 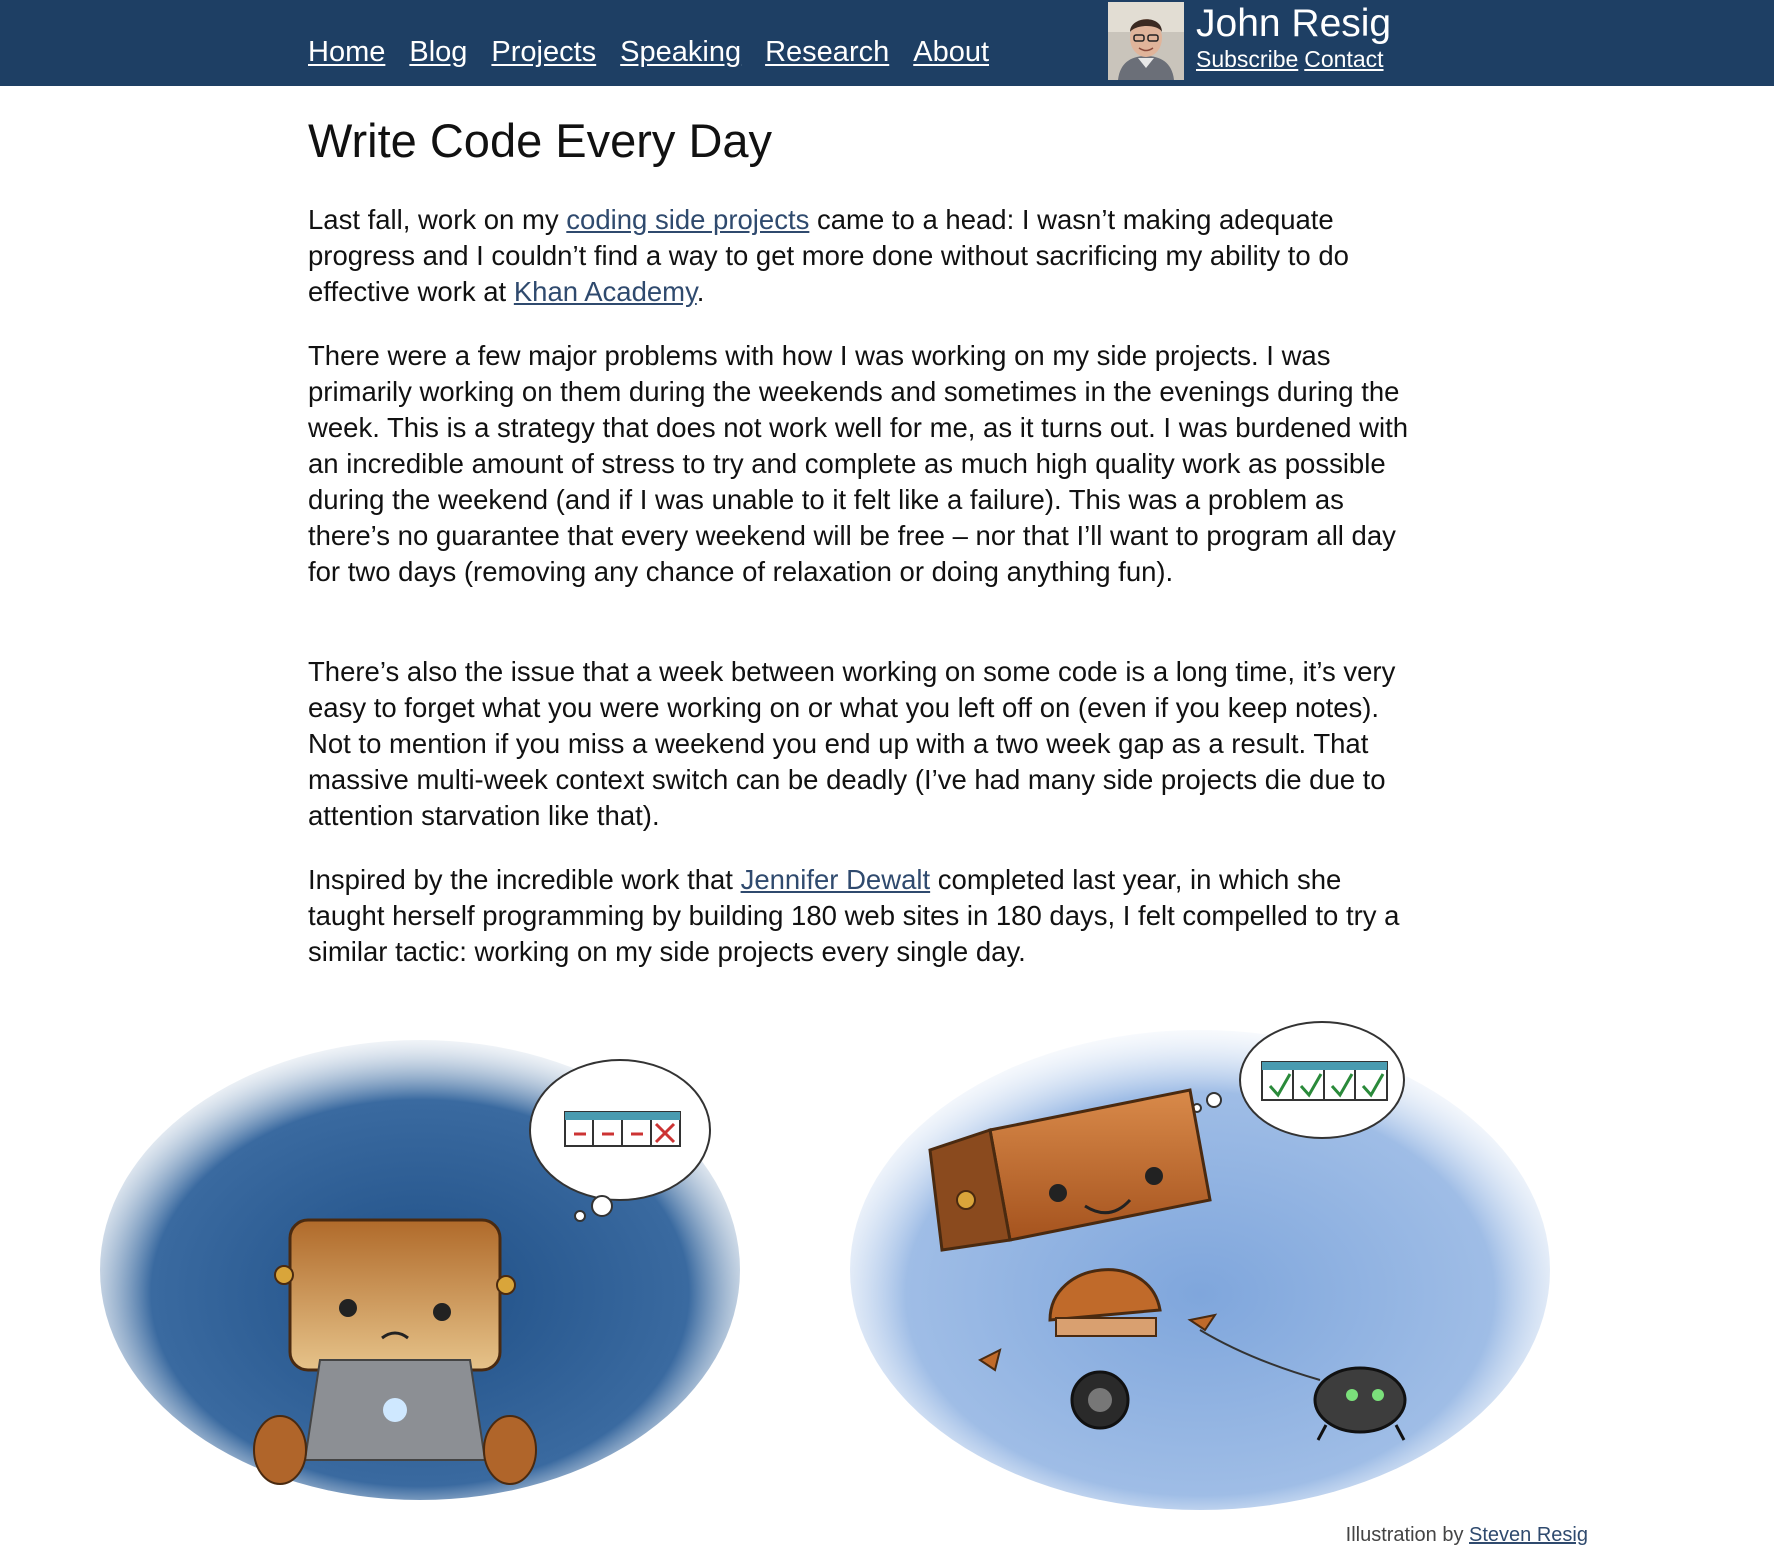 I want to click on contact-link: Contact, so click(x=1343, y=59).